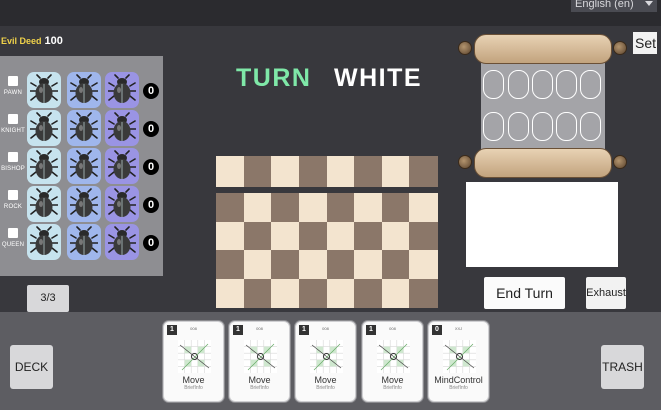 This screenshot has height=410, width=661. What do you see at coordinates (31, 367) in the screenshot?
I see `deck-button: DECK` at bounding box center [31, 367].